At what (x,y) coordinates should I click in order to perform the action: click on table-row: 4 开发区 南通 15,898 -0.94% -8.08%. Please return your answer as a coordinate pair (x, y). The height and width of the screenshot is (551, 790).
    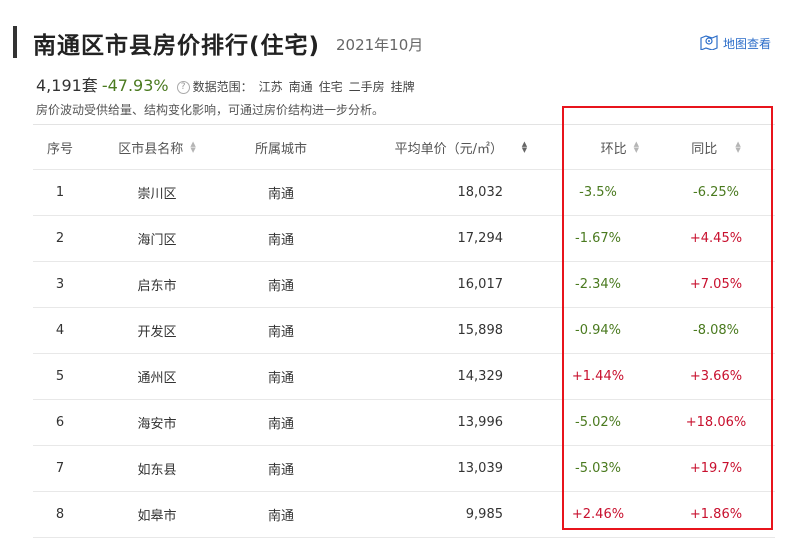
    Looking at the image, I should click on (404, 331).